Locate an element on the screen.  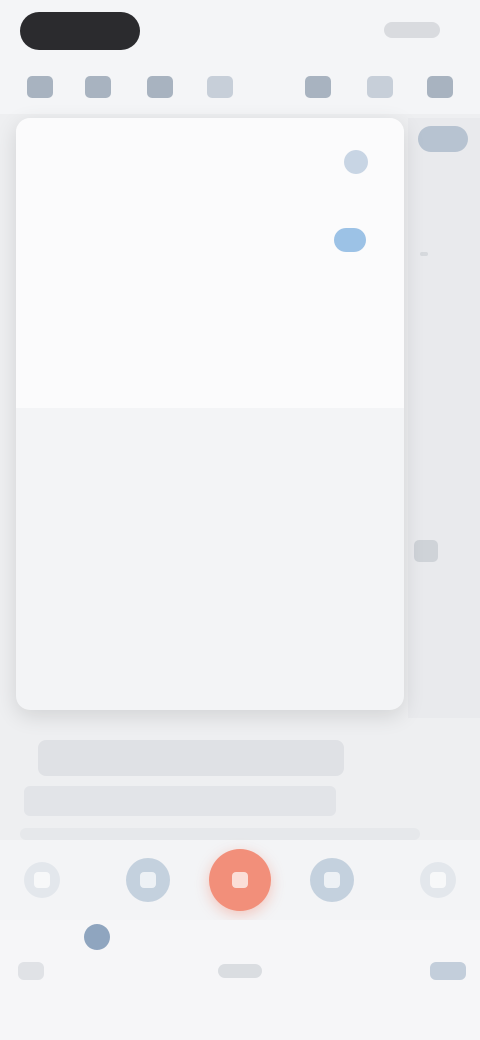
undo-button is located at coordinates (42, 880).